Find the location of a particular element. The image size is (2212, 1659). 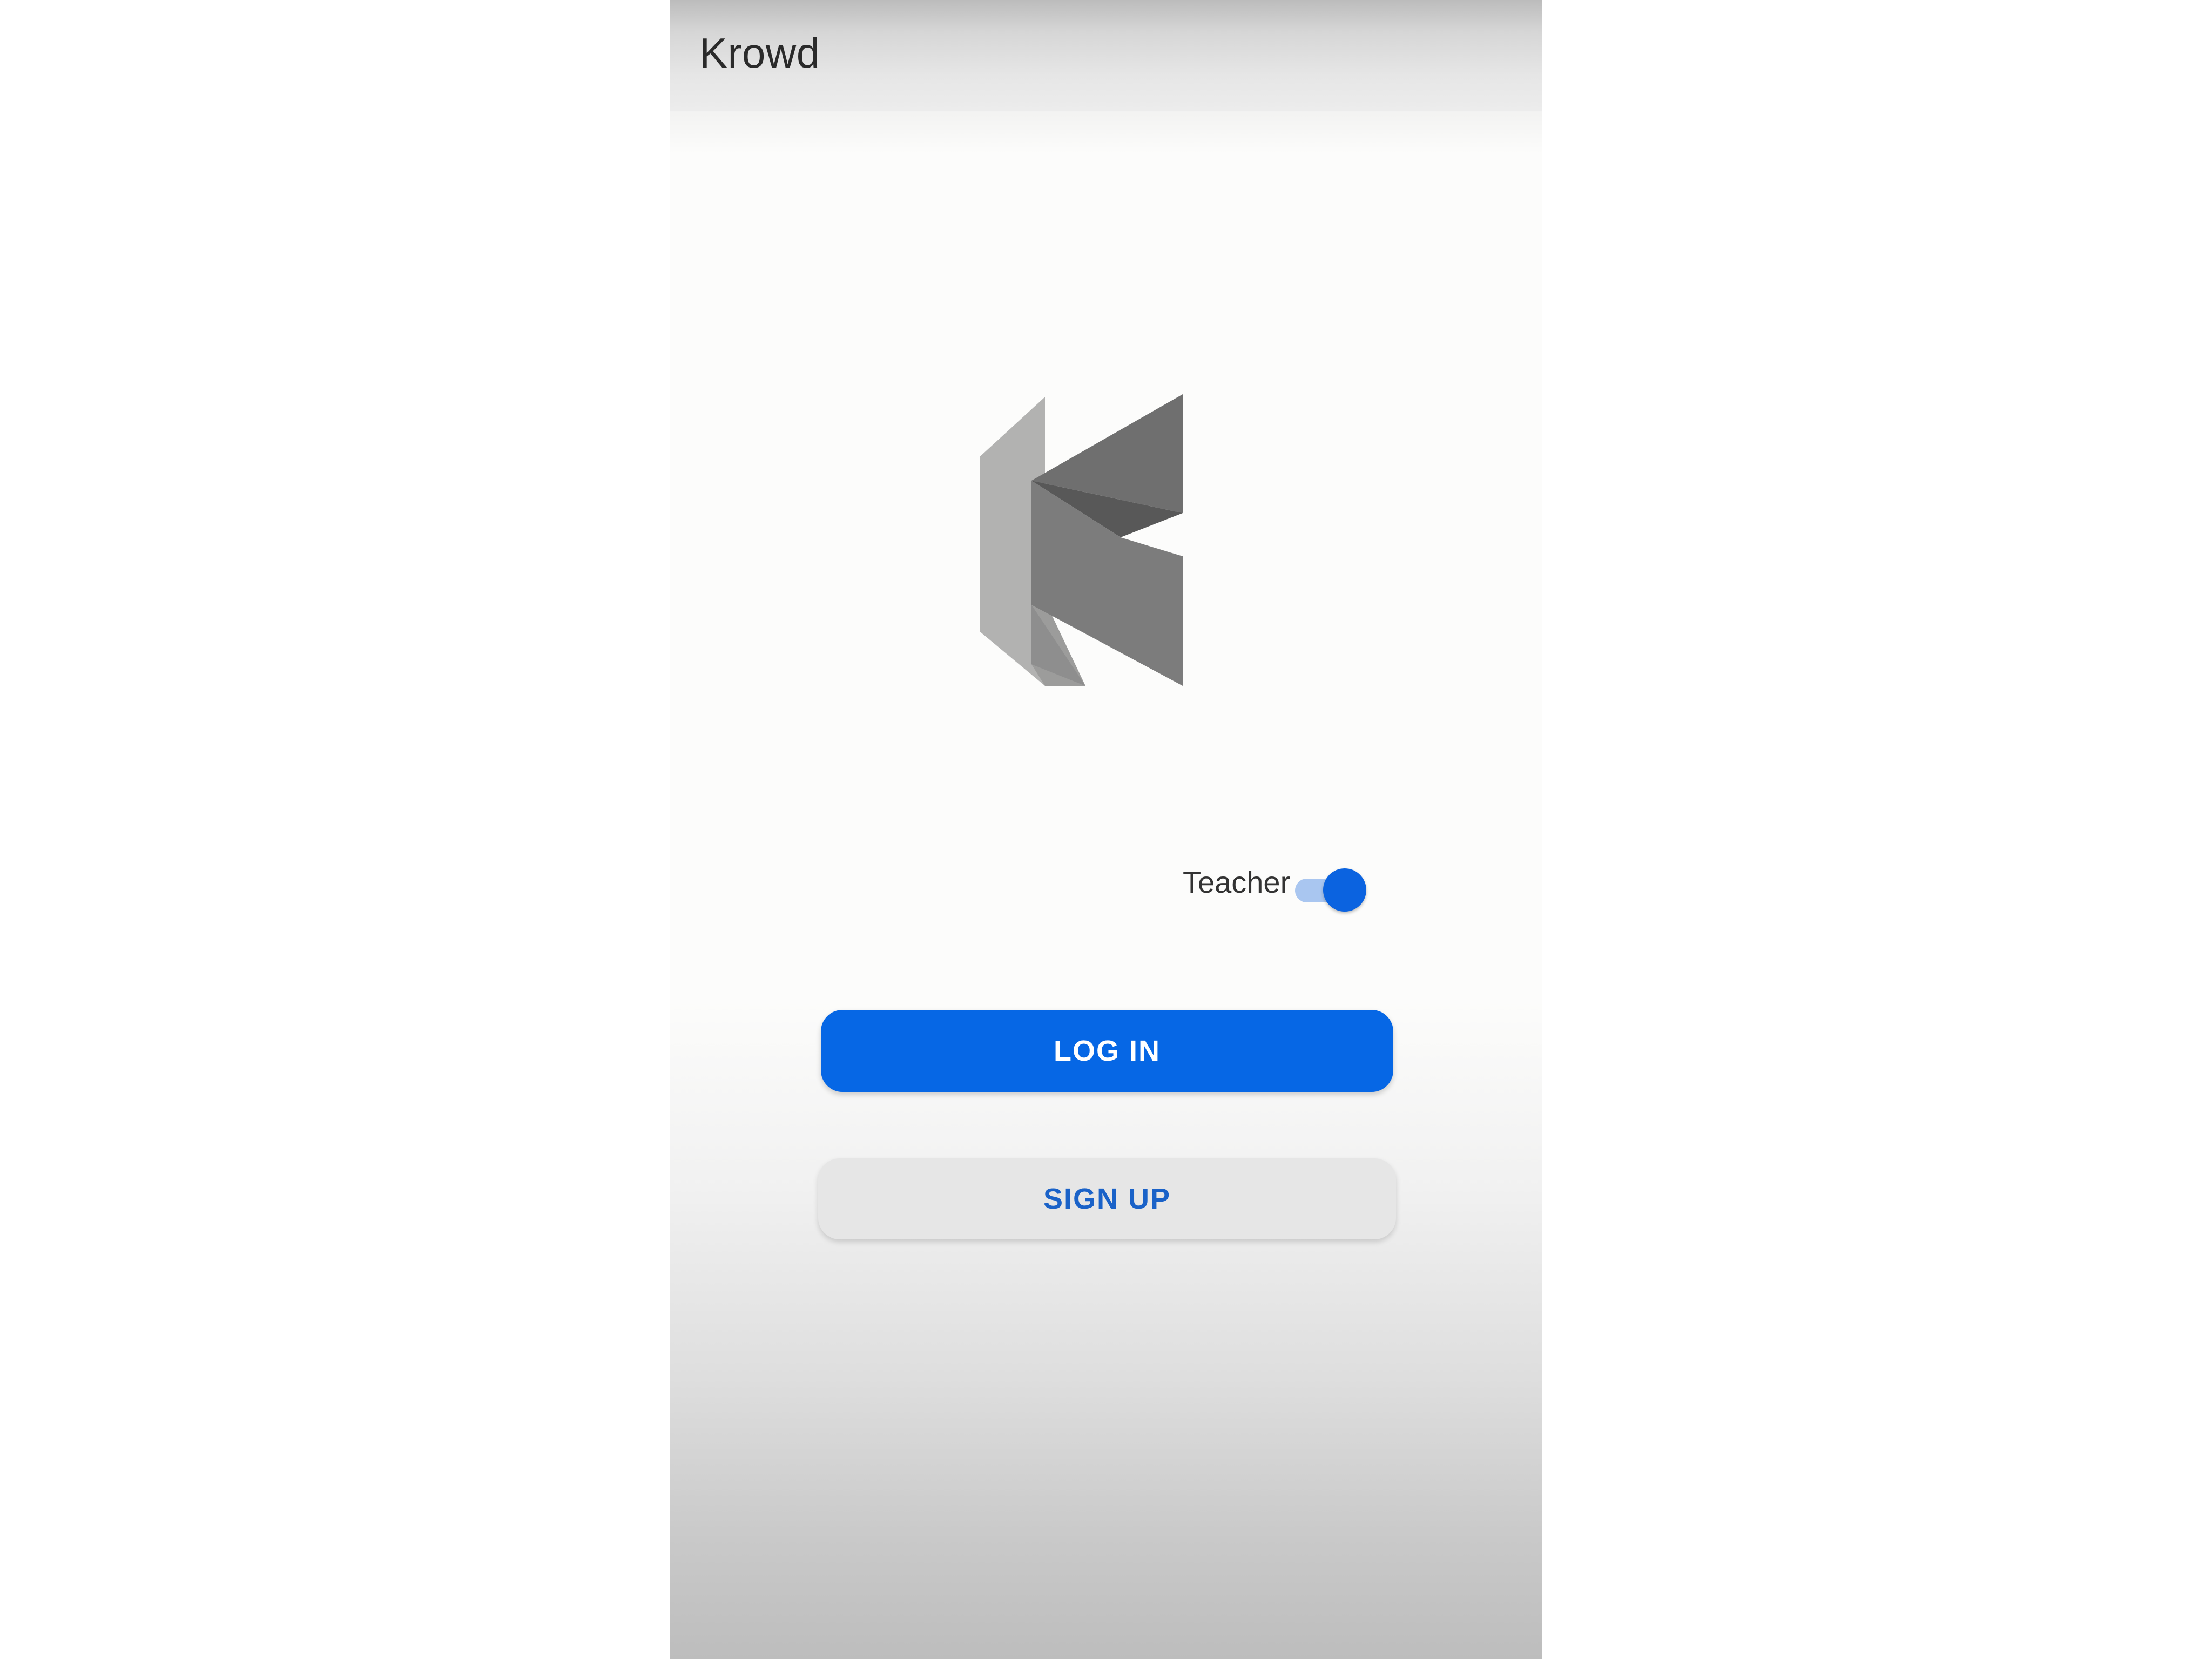

teacher-toggle-switch is located at coordinates (1328, 888).